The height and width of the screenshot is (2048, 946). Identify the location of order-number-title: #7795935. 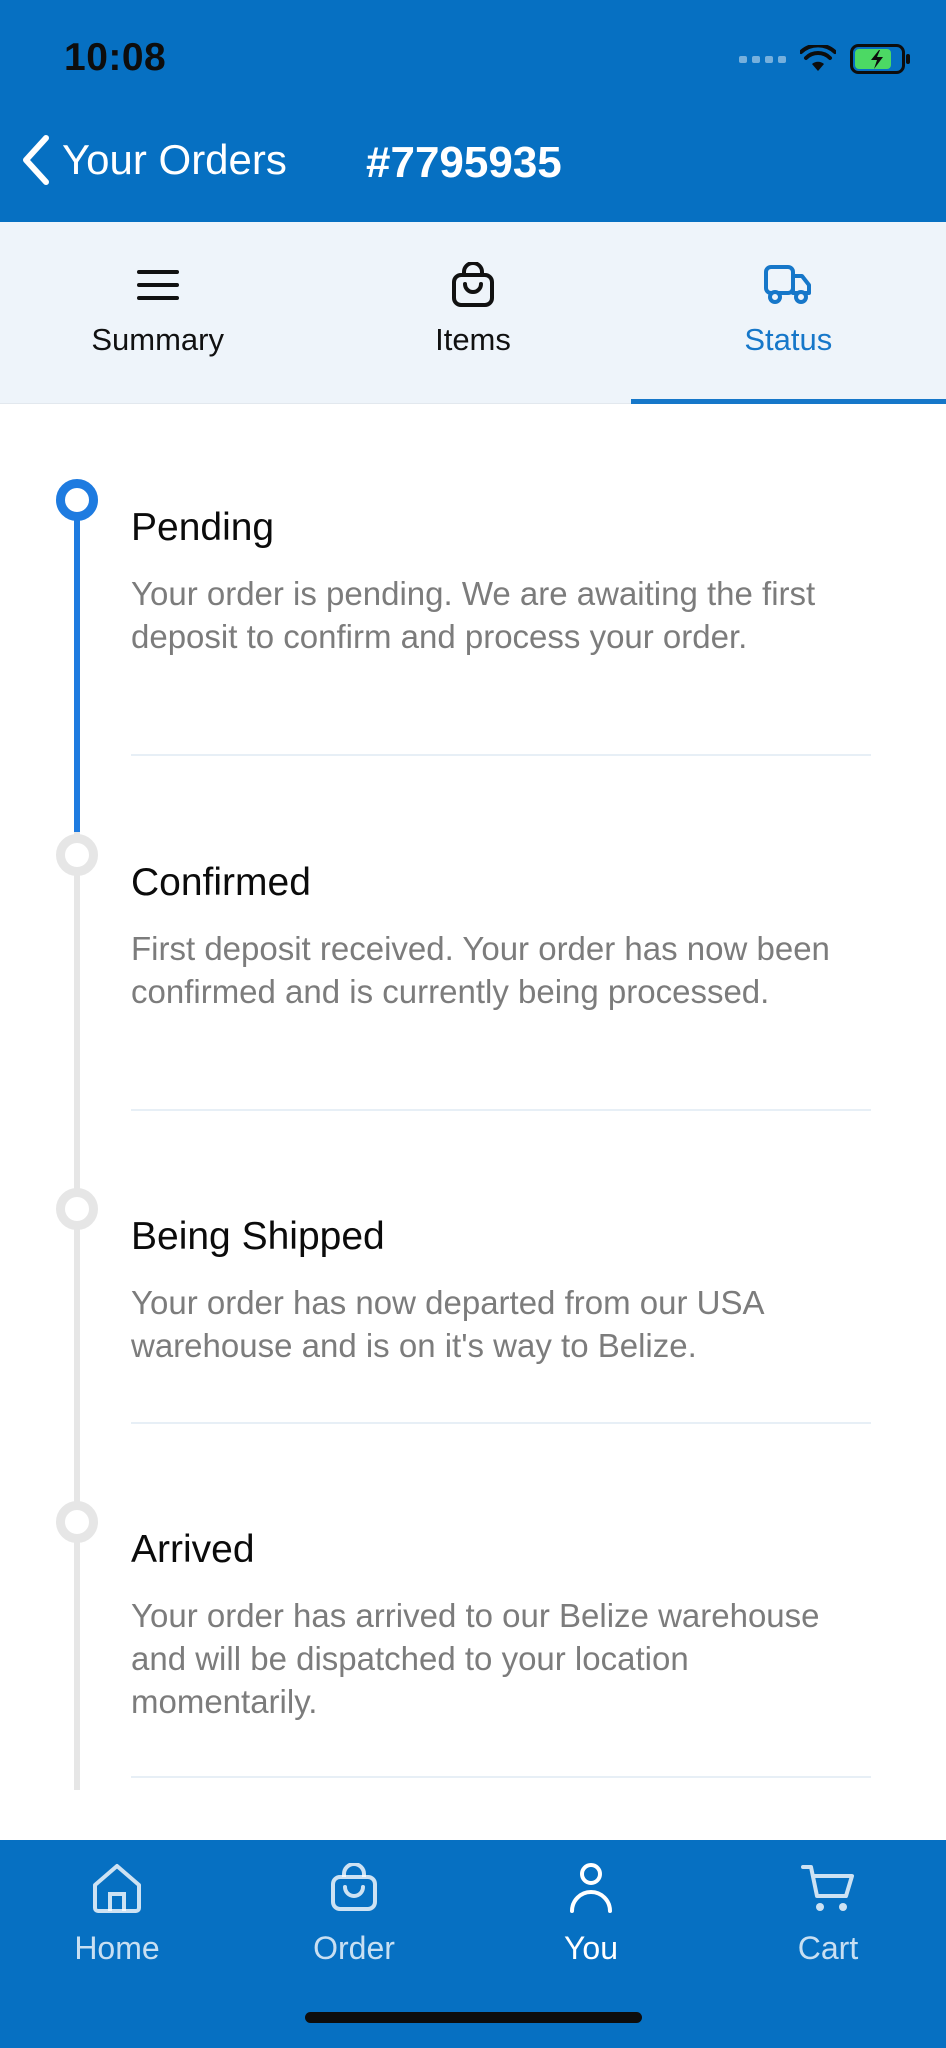
(464, 162).